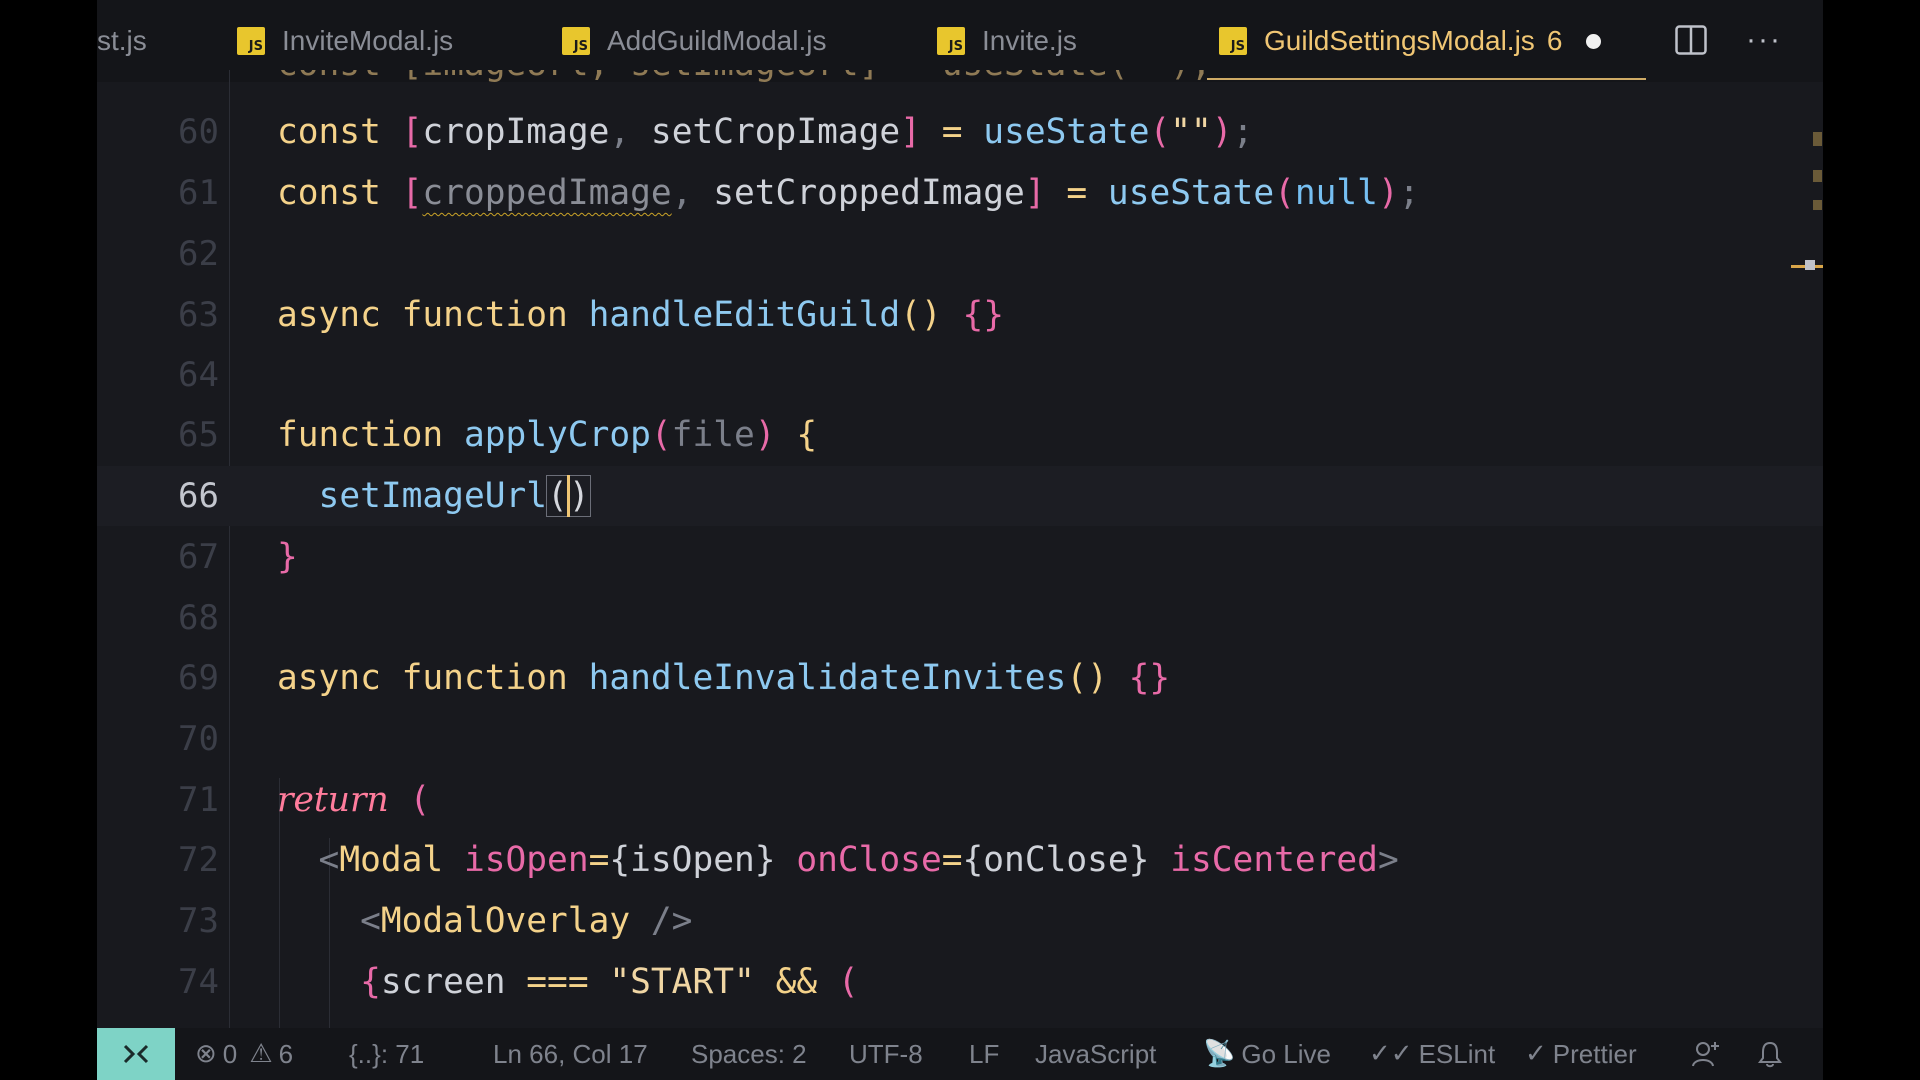 The image size is (1920, 1080). I want to click on code-line: 70, so click(960, 739).